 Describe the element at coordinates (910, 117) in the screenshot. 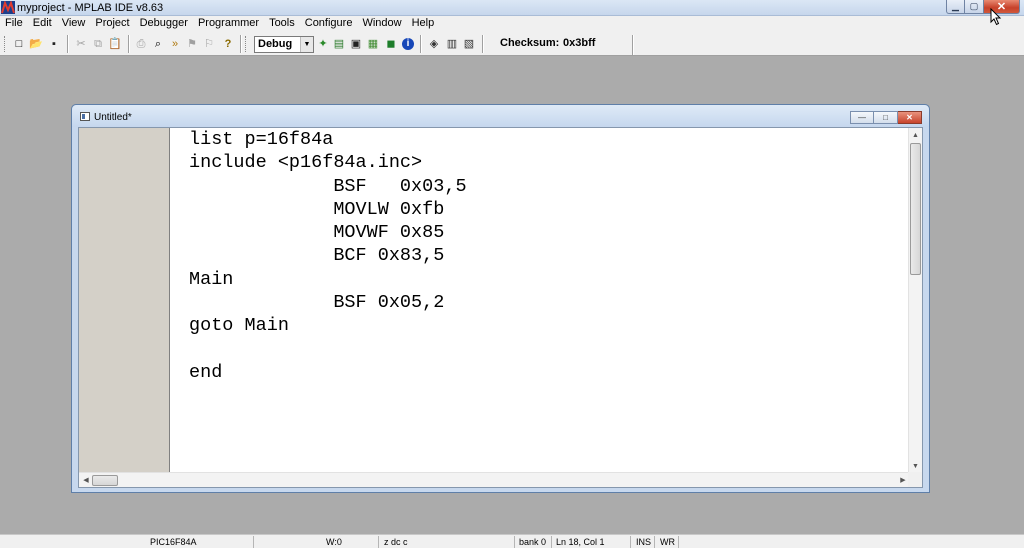

I see `editor-close-button: ✕` at that location.